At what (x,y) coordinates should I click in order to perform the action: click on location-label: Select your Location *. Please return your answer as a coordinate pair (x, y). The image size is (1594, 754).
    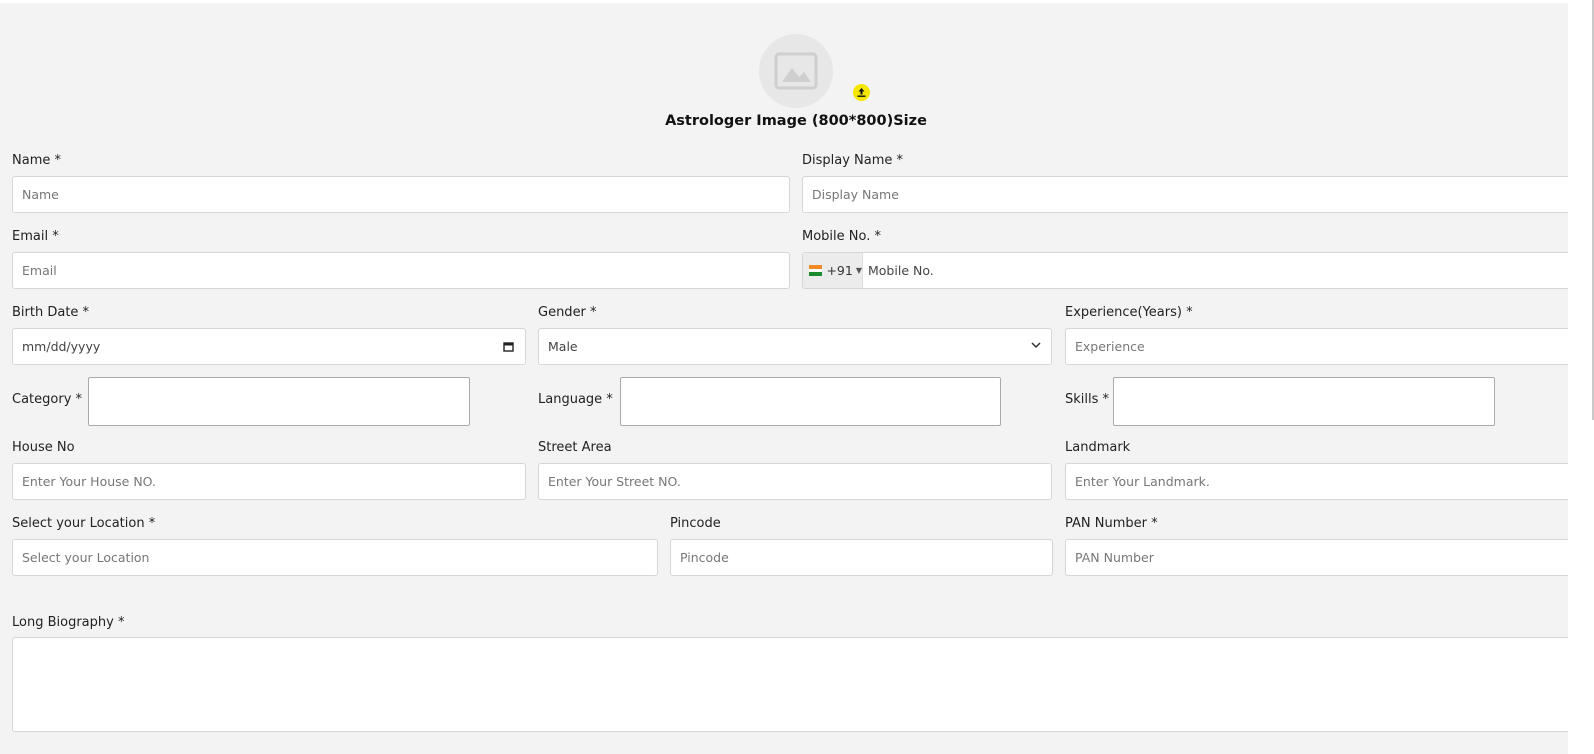
    Looking at the image, I should click on (84, 523).